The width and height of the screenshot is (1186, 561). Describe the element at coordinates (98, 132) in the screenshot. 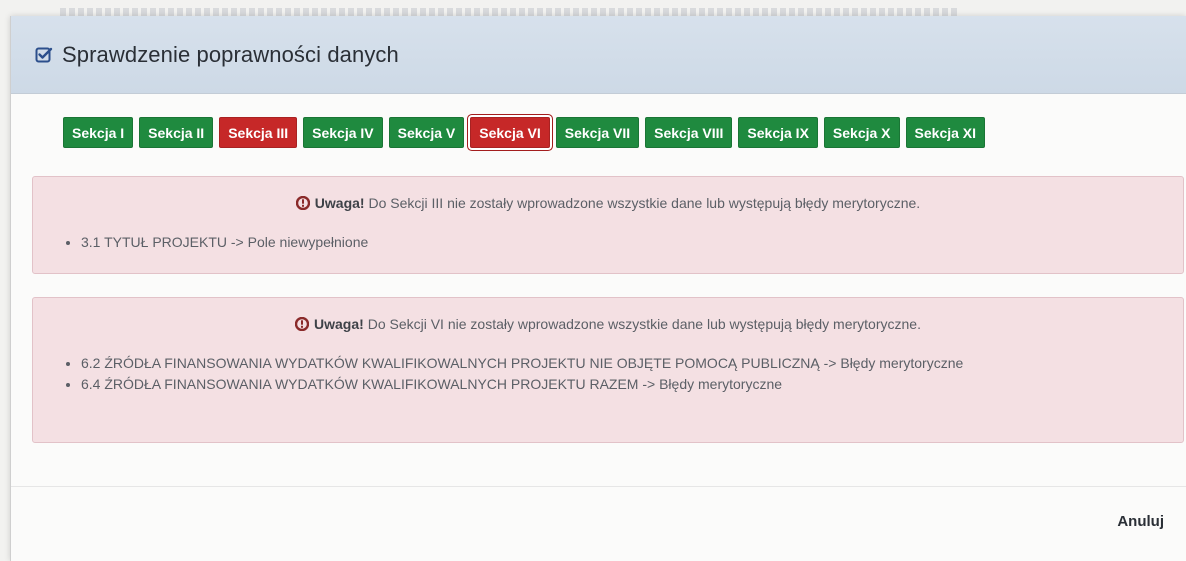

I see `tab-sekcja-1: Sekcja I` at that location.